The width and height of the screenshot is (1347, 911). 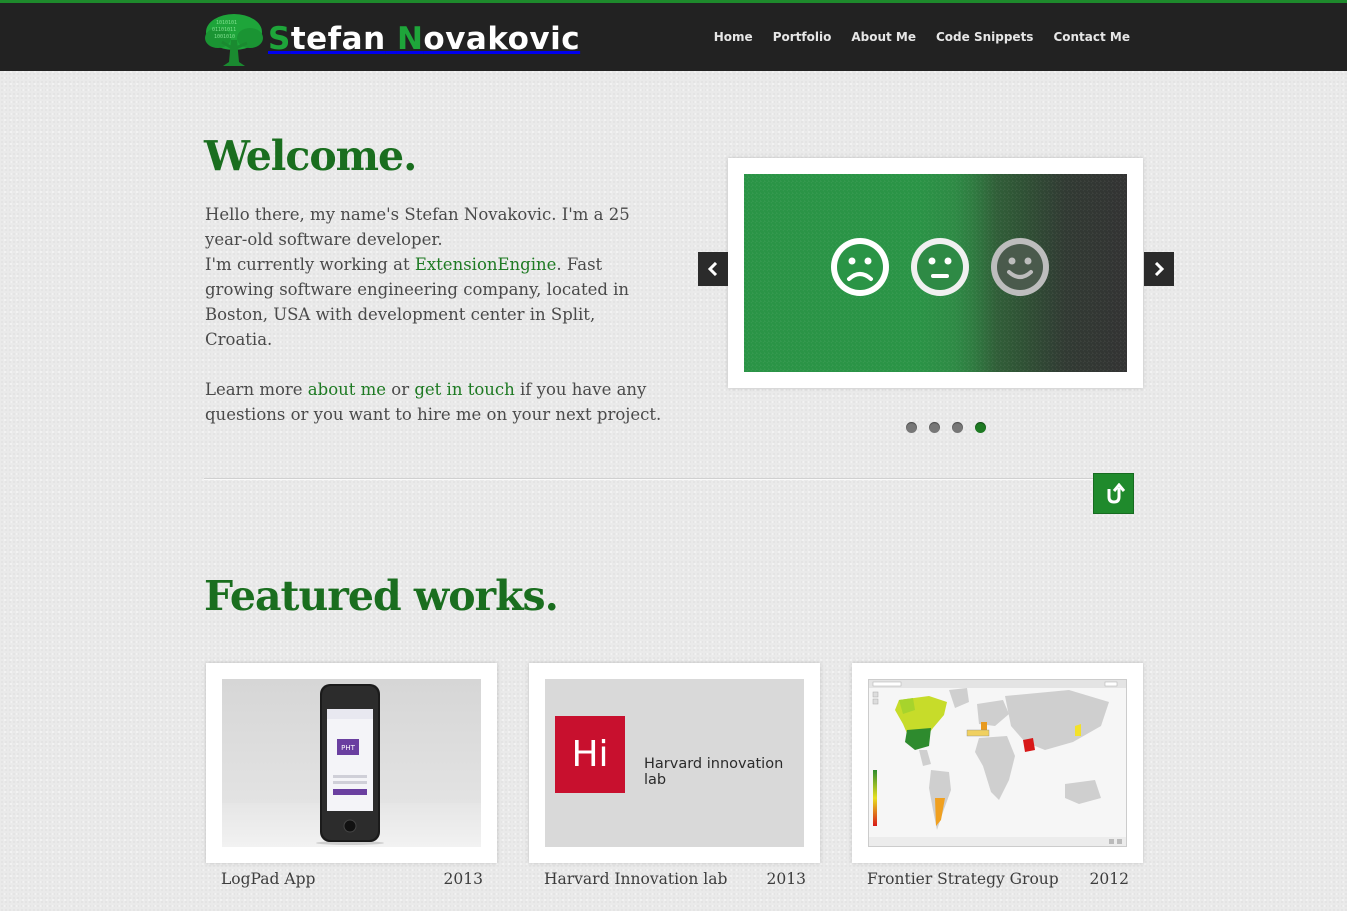 I want to click on frontier-thumbnail, so click(x=997, y=763).